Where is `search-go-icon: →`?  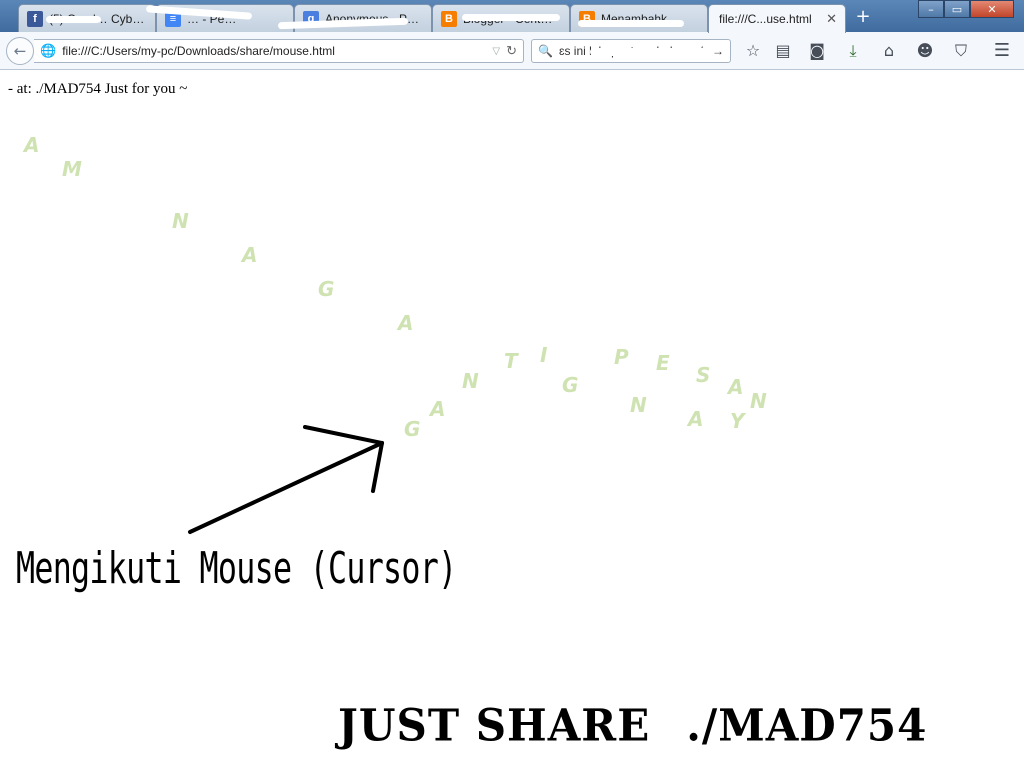 search-go-icon: → is located at coordinates (718, 51).